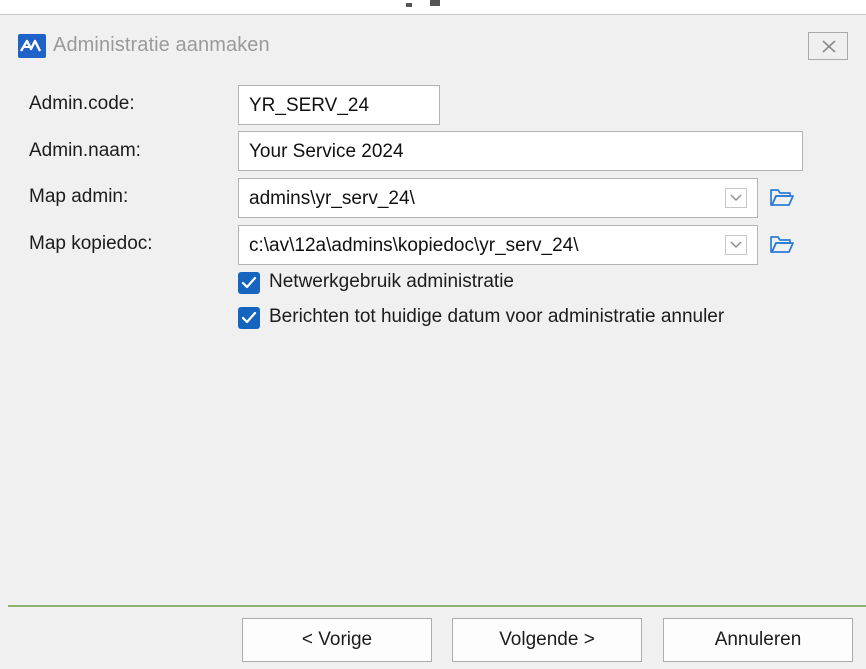 The width and height of the screenshot is (866, 669). Describe the element at coordinates (161, 45) in the screenshot. I see `window-title: Administratie aanmaken` at that location.